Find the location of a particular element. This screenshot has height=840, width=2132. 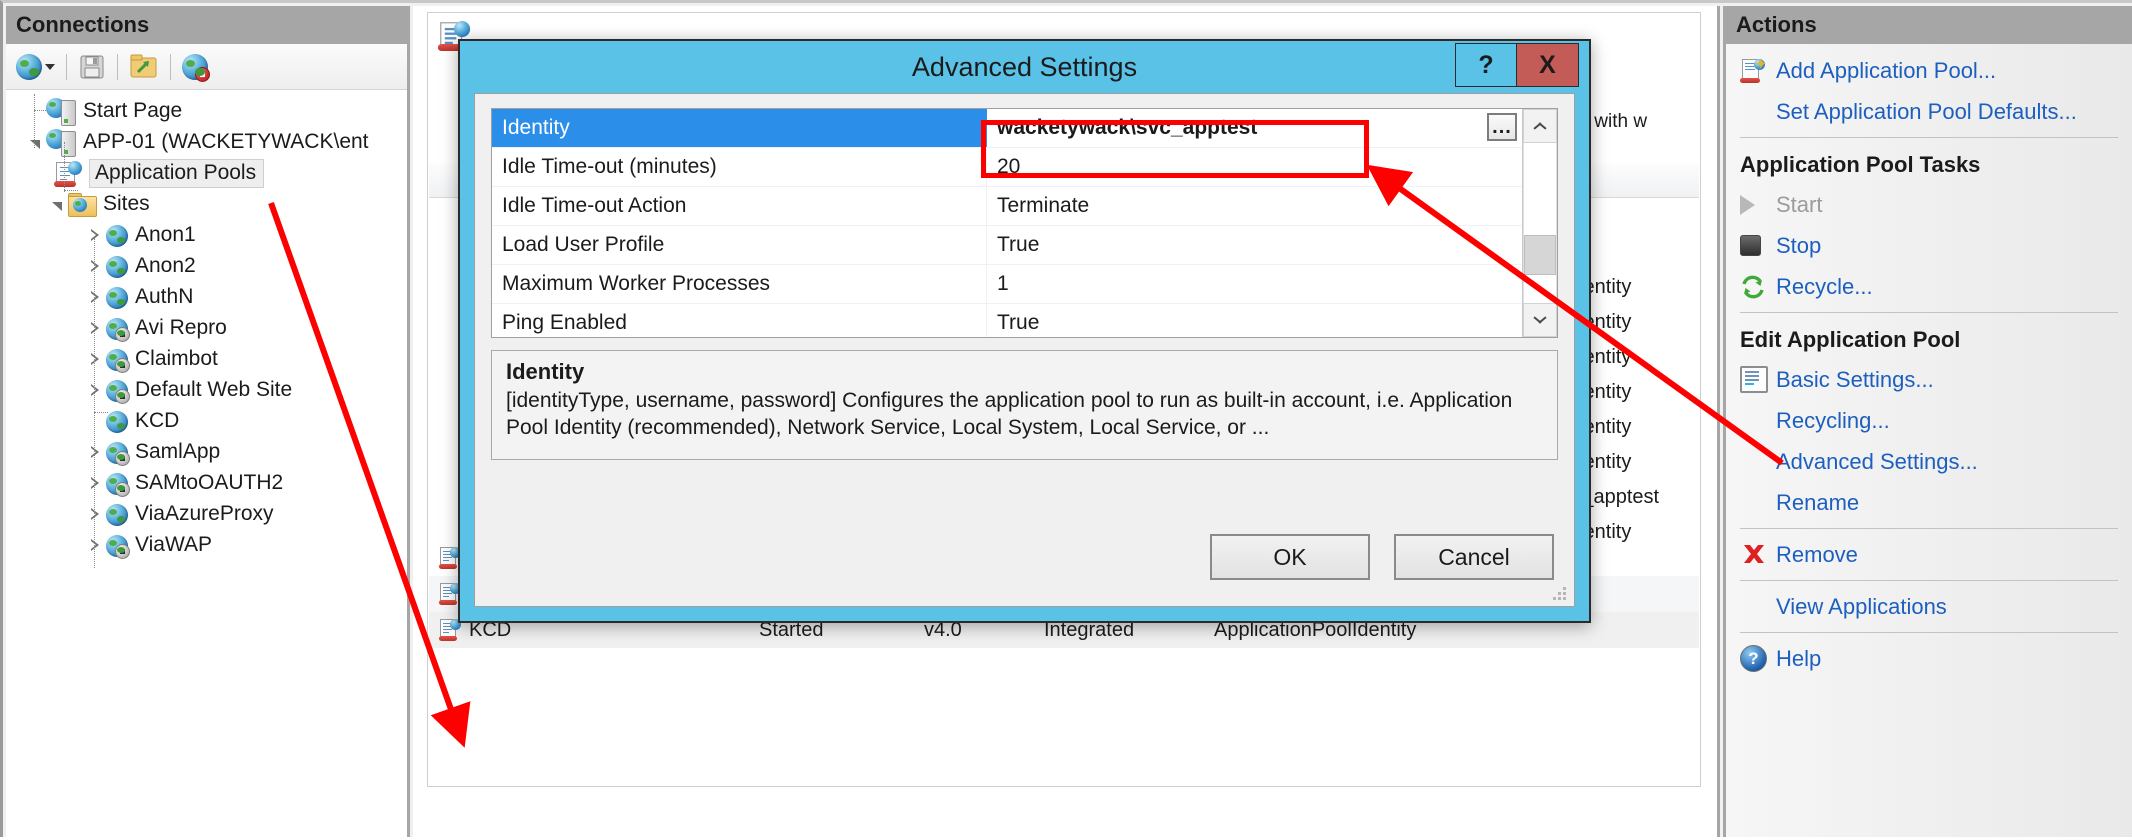

export-icon is located at coordinates (144, 67).